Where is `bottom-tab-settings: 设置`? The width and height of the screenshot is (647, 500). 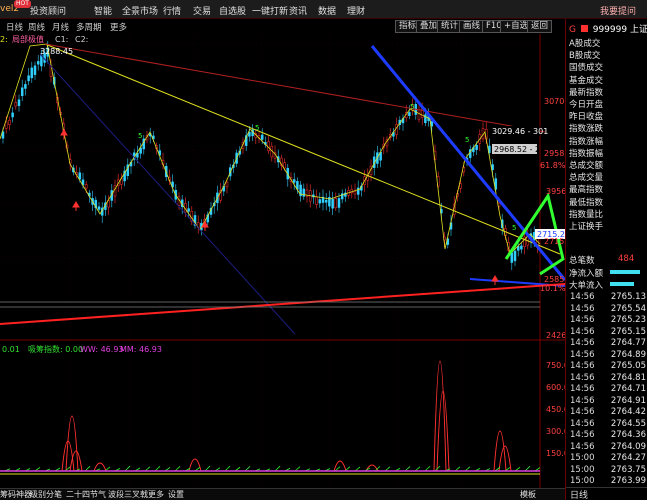 bottom-tab-settings: 设置 is located at coordinates (176, 494).